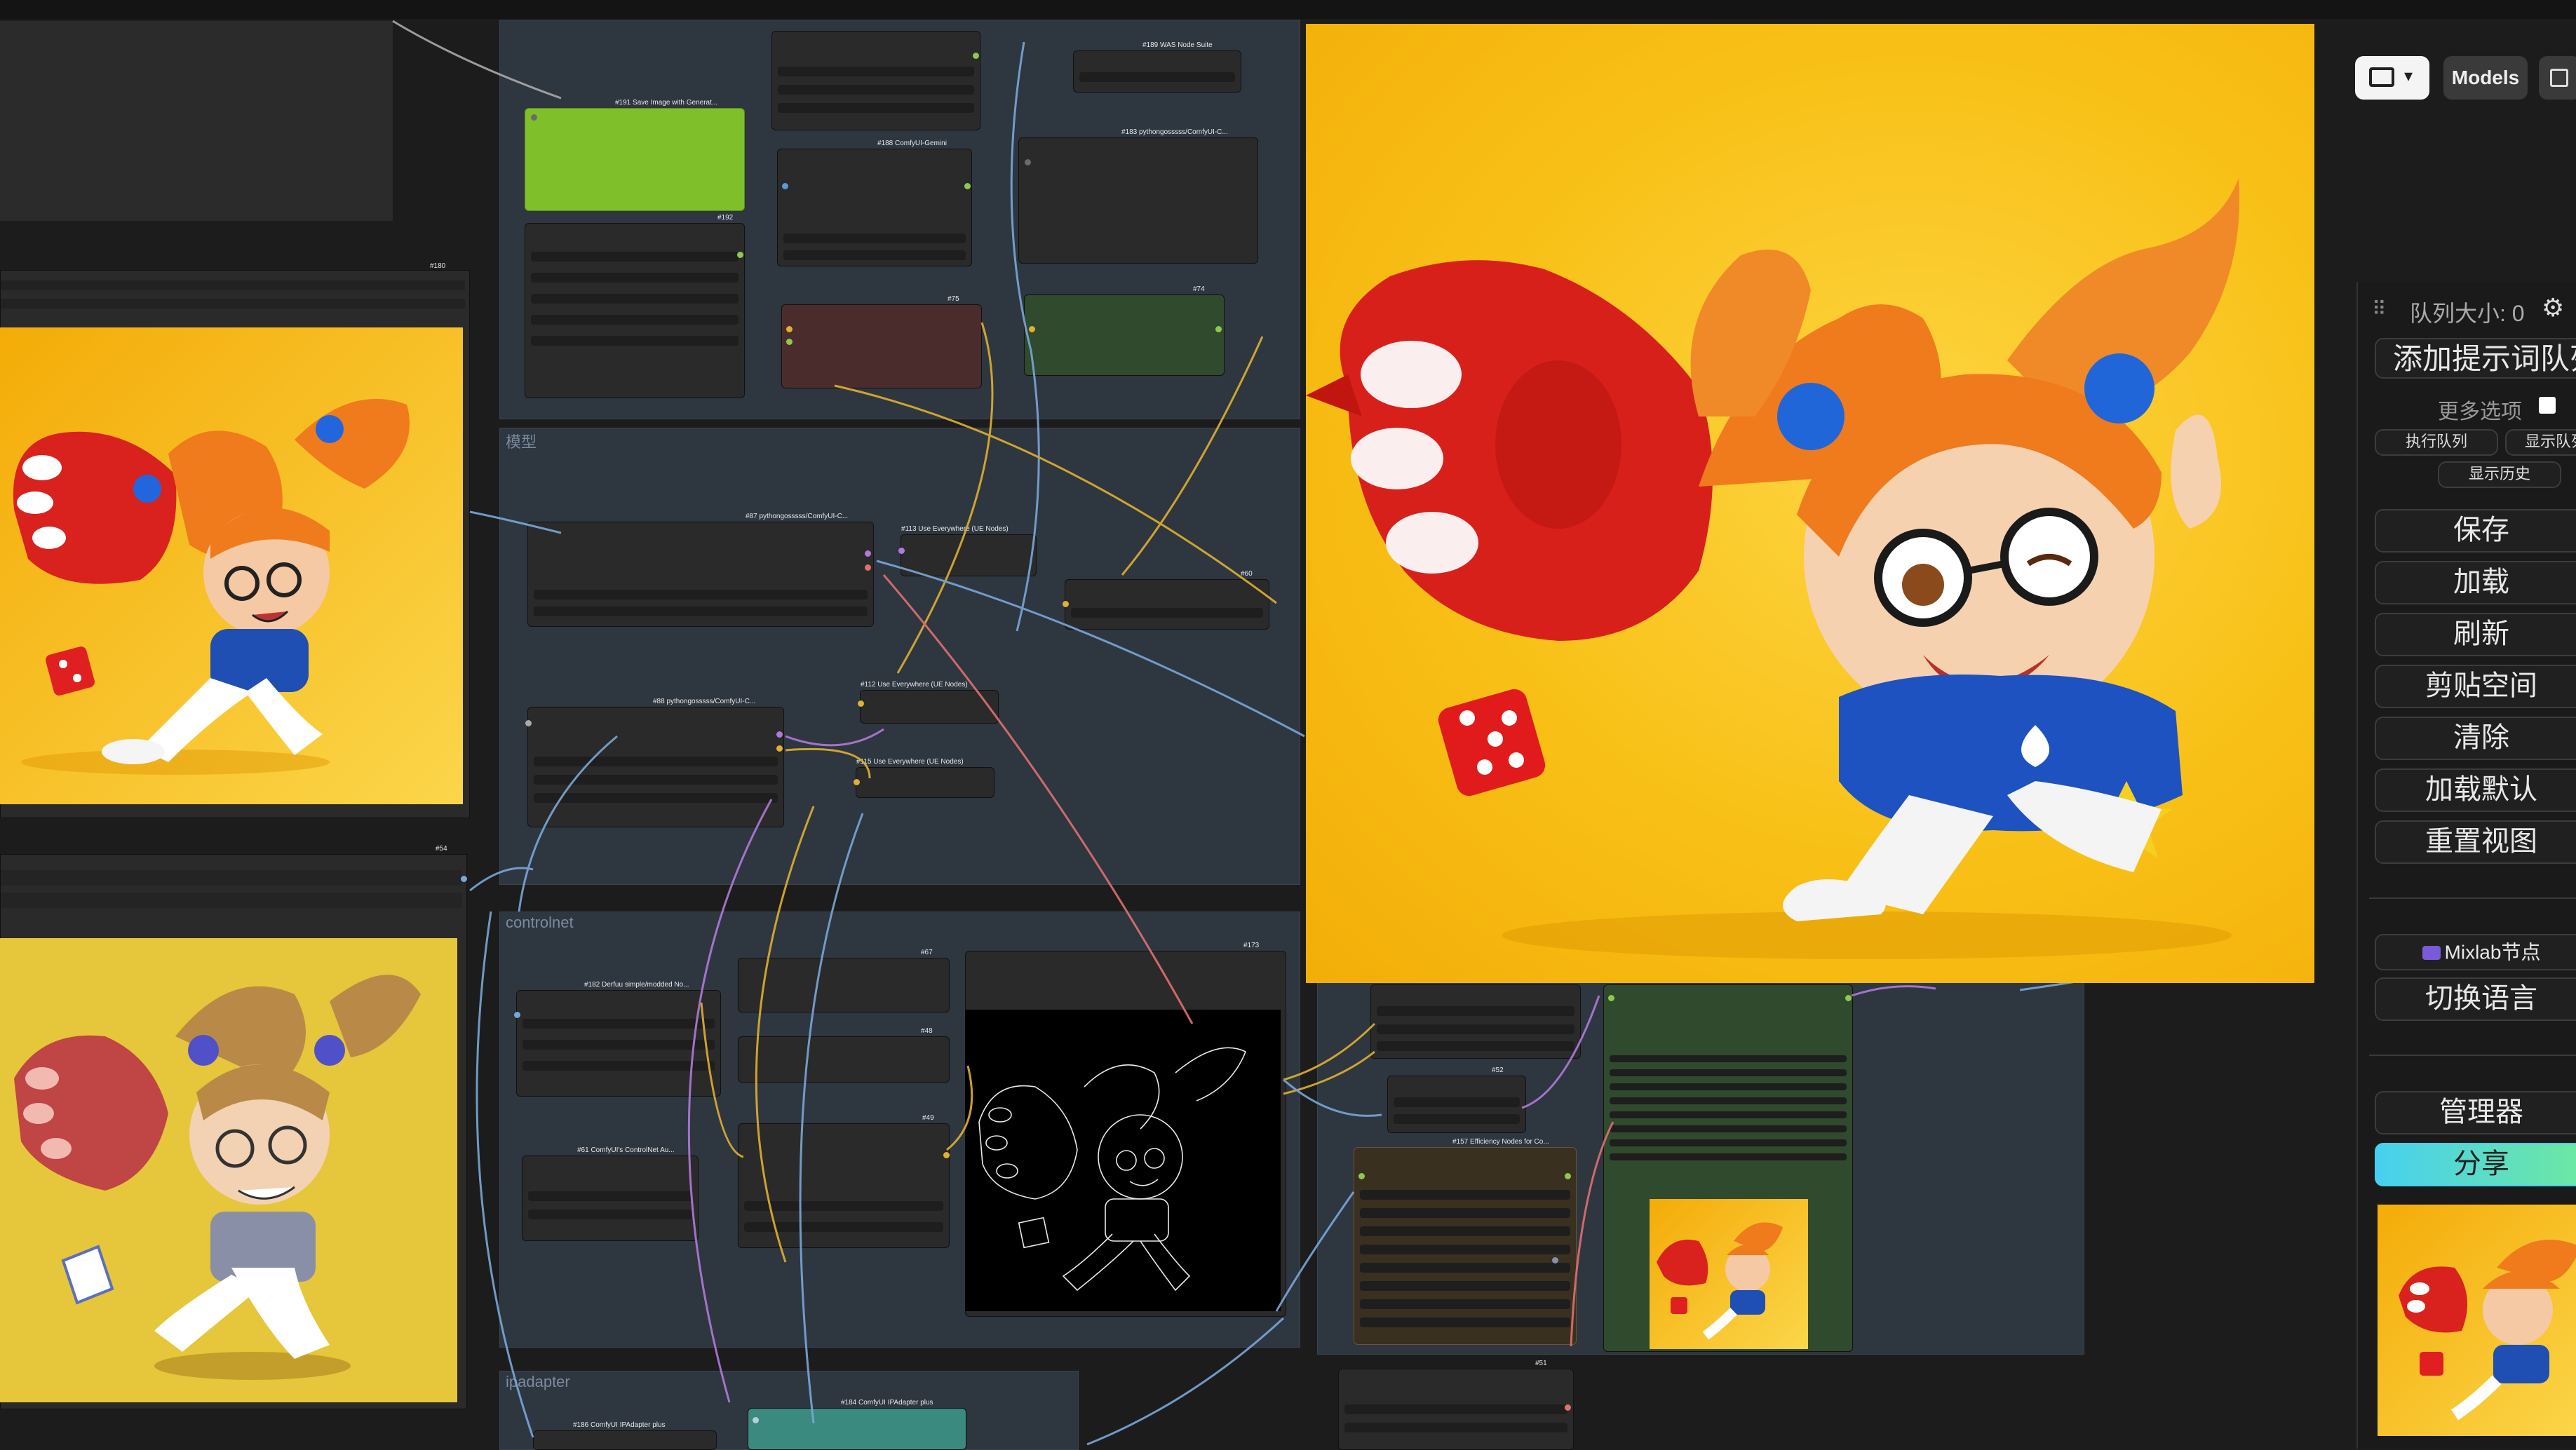 The width and height of the screenshot is (2576, 1450). I want to click on node-60: #60, so click(1166, 600).